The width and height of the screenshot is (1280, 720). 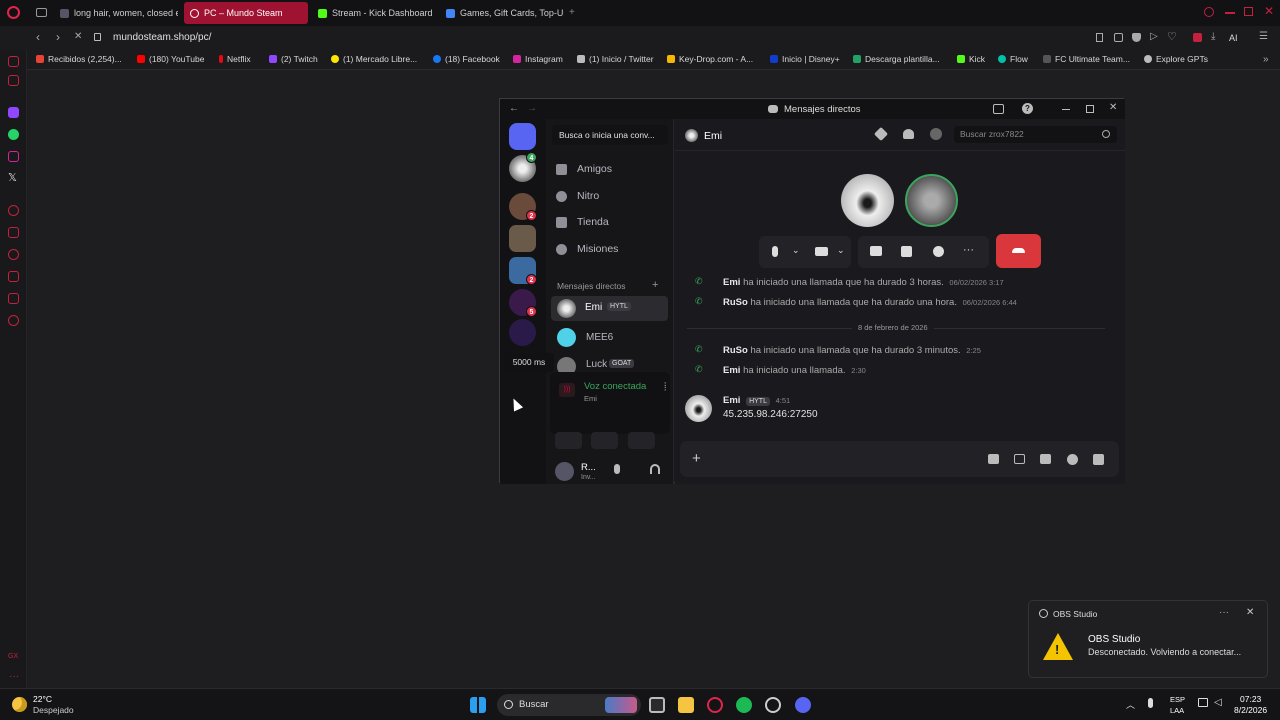 What do you see at coordinates (13, 112) in the screenshot?
I see `twitch-icon` at bounding box center [13, 112].